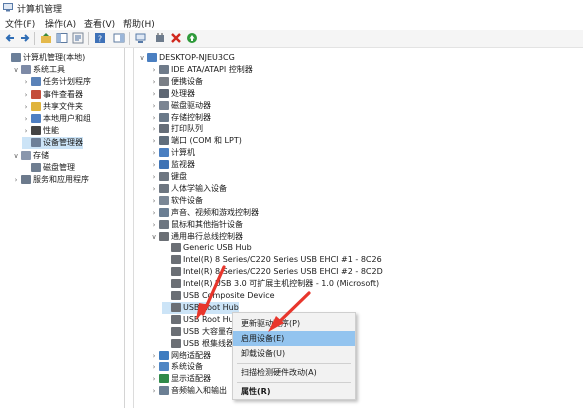 The image size is (583, 408). I want to click on audio-icon, so click(164, 391).